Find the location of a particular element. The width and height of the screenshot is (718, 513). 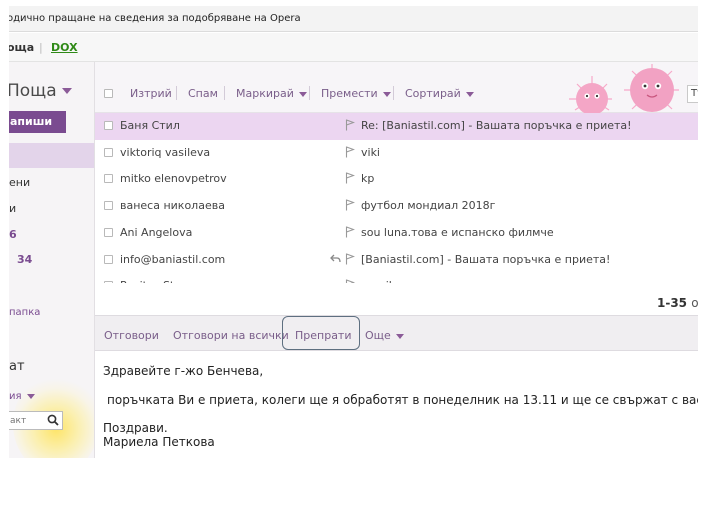

message-sender: ванеса николаева is located at coordinates (172, 206).